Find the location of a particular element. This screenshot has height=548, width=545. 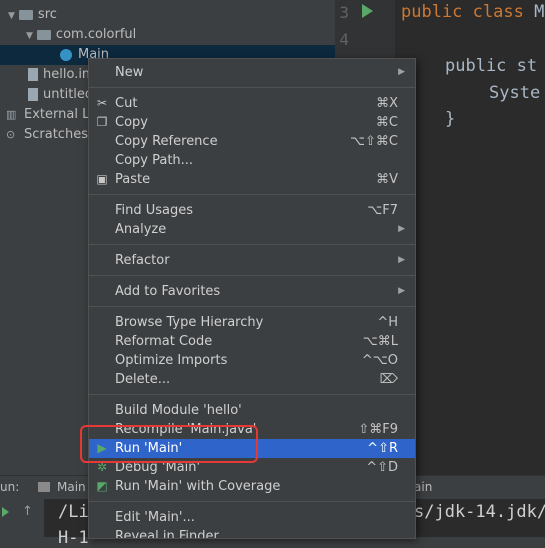

tree-item-untitled: untitled is located at coordinates (60, 95).